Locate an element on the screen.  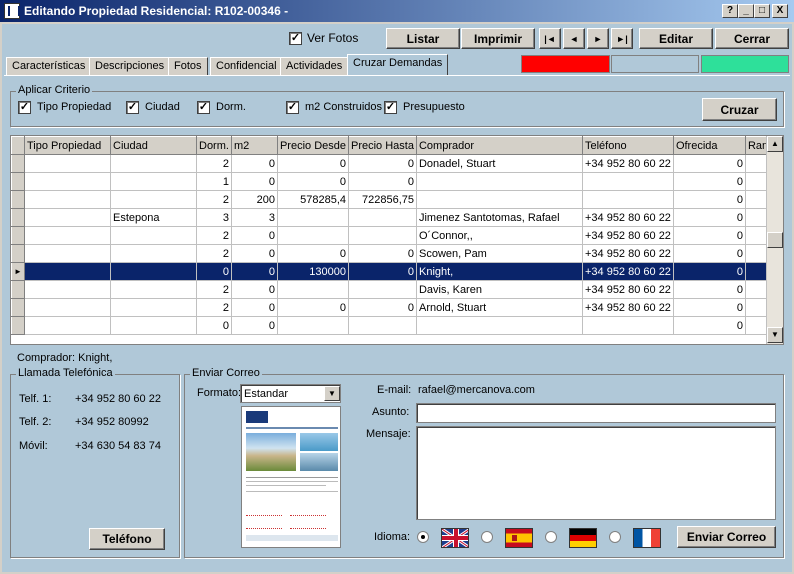
prev-record-button: ◄ is located at coordinates (574, 38).